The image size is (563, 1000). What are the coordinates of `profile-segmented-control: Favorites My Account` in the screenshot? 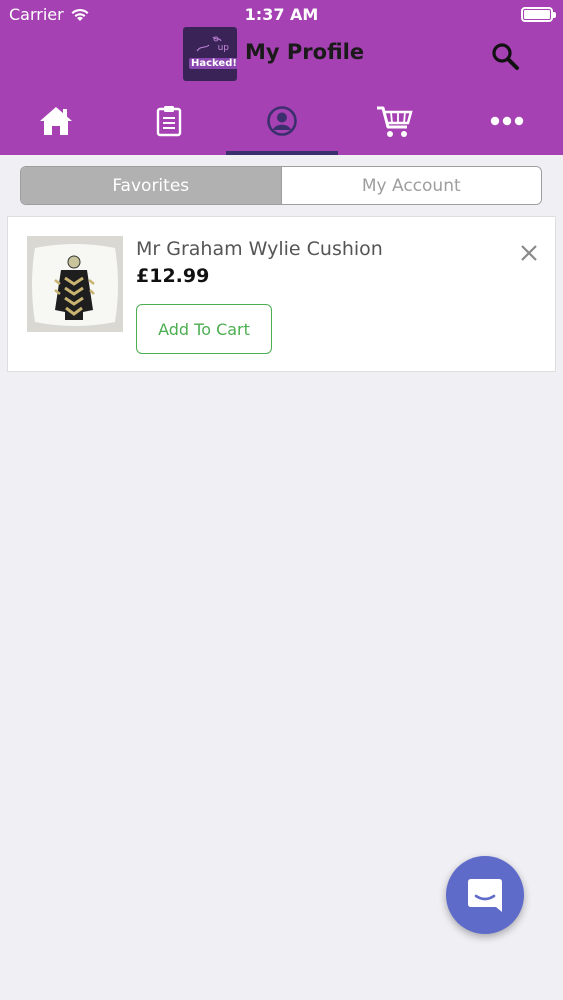 It's located at (281, 185).